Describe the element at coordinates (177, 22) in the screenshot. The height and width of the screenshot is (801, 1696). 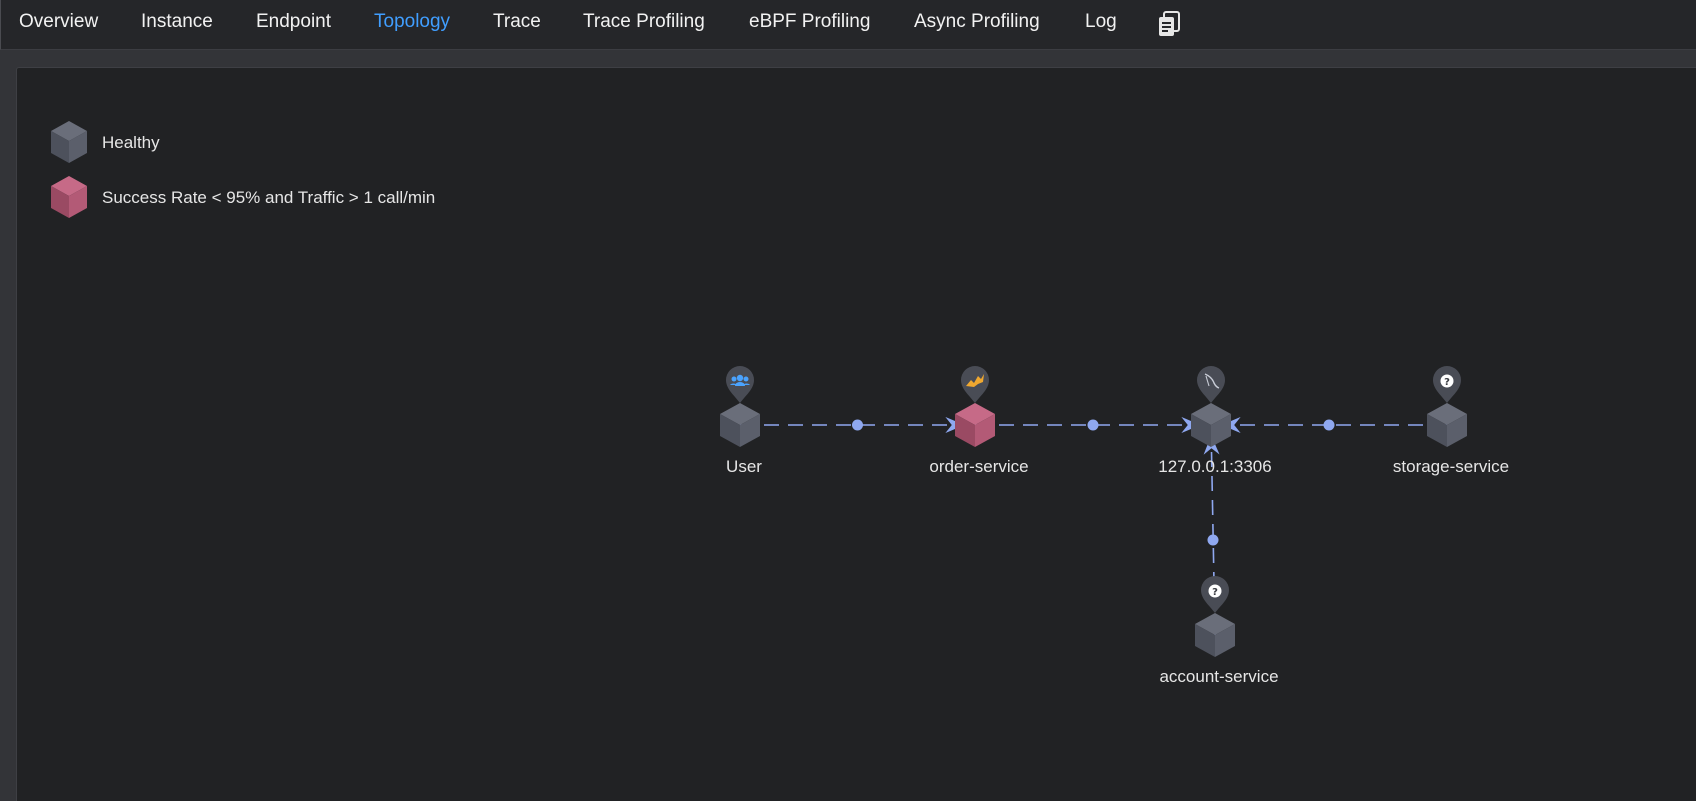
I see `tab-instance: Instance` at that location.